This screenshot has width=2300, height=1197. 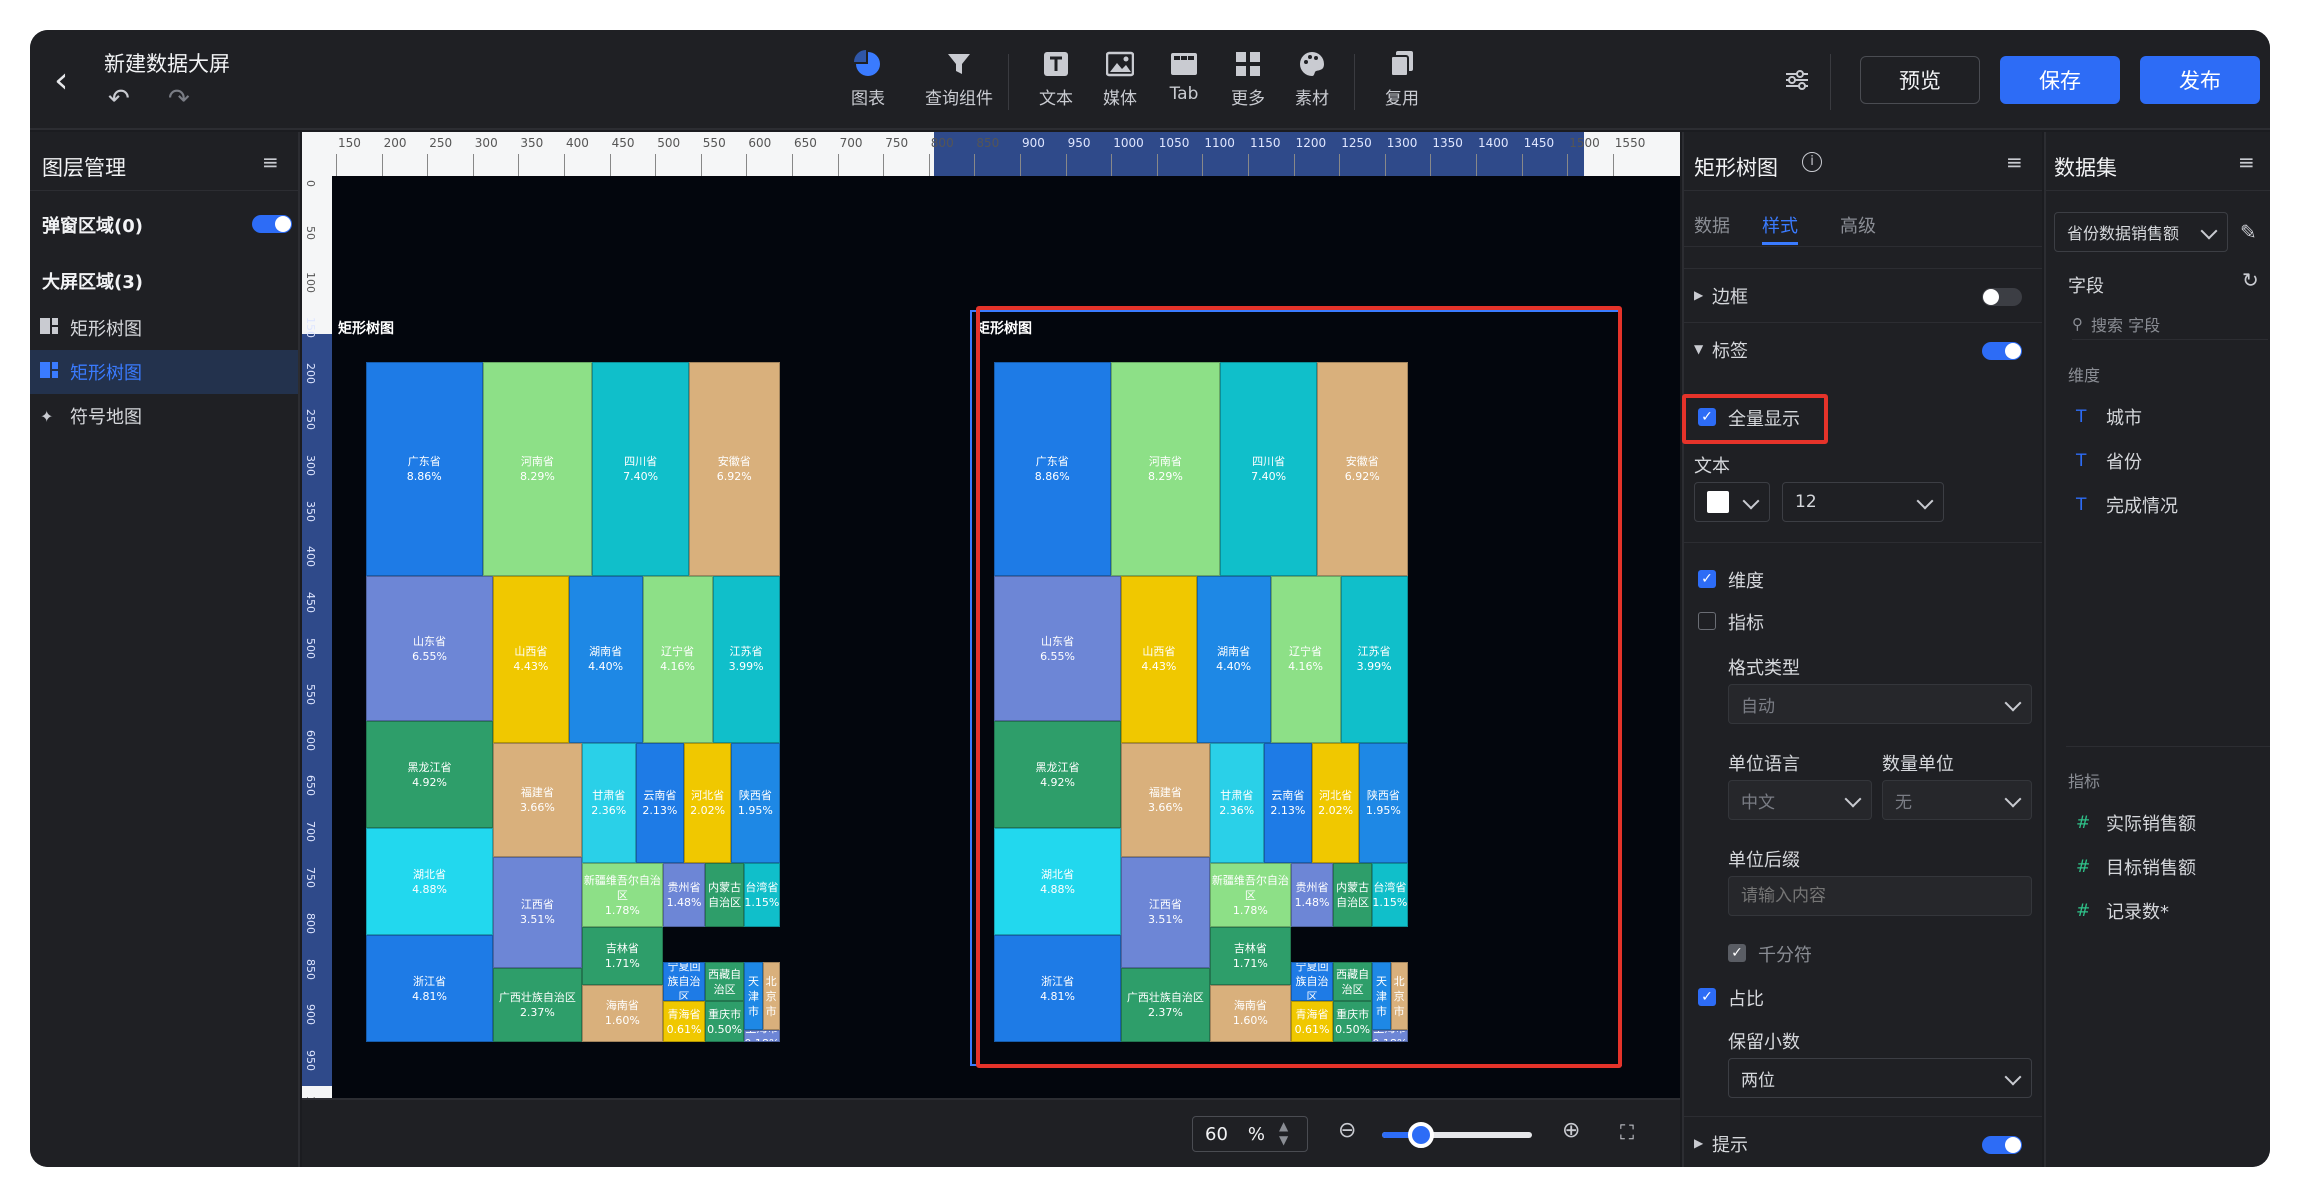 I want to click on treemap-cell: 湖南省 4.40%, so click(x=605, y=659).